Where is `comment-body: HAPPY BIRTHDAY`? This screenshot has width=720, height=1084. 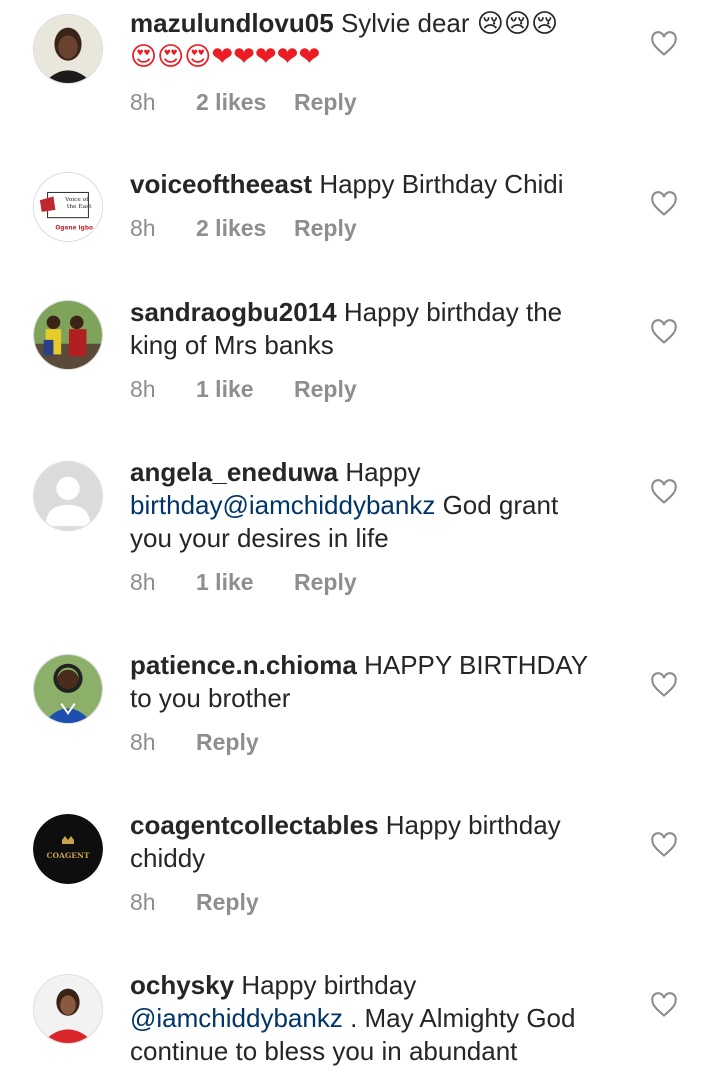 comment-body: HAPPY BIRTHDAY is located at coordinates (476, 665).